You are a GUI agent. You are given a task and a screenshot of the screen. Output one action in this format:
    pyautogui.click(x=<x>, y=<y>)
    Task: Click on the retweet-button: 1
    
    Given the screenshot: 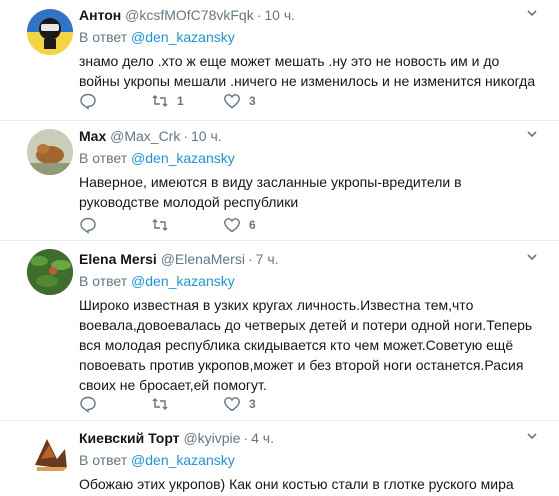 What is the action you would take?
    pyautogui.click(x=187, y=101)
    